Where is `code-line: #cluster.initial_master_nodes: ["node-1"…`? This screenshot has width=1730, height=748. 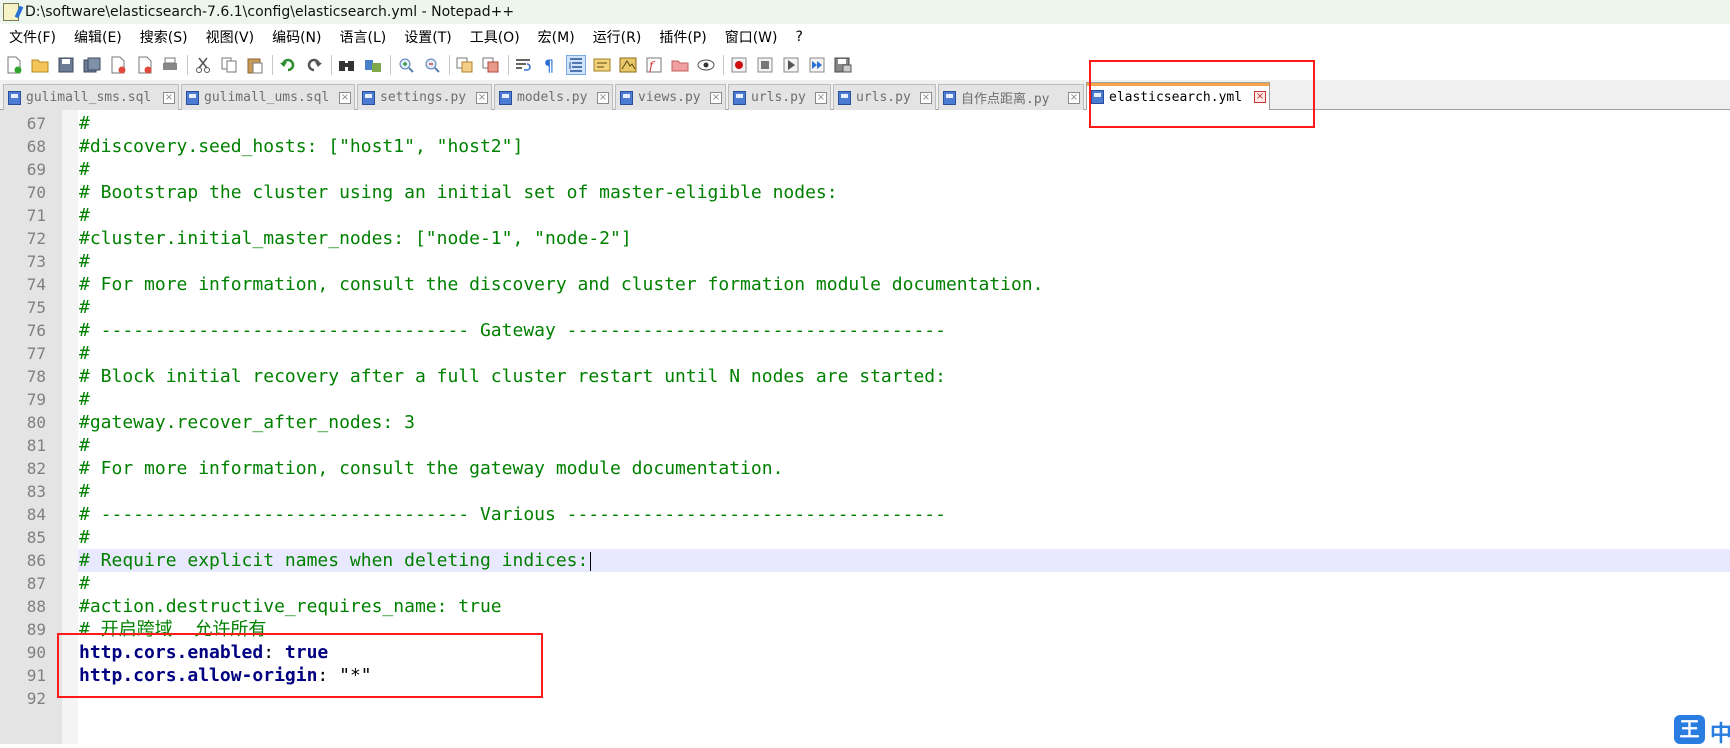 code-line: #cluster.initial_master_nodes: ["node-1"… is located at coordinates (355, 238).